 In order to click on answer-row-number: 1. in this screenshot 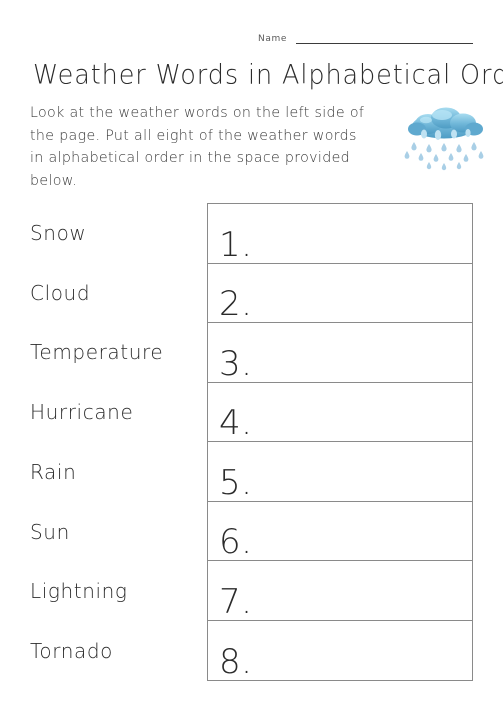, I will do `click(236, 244)`.